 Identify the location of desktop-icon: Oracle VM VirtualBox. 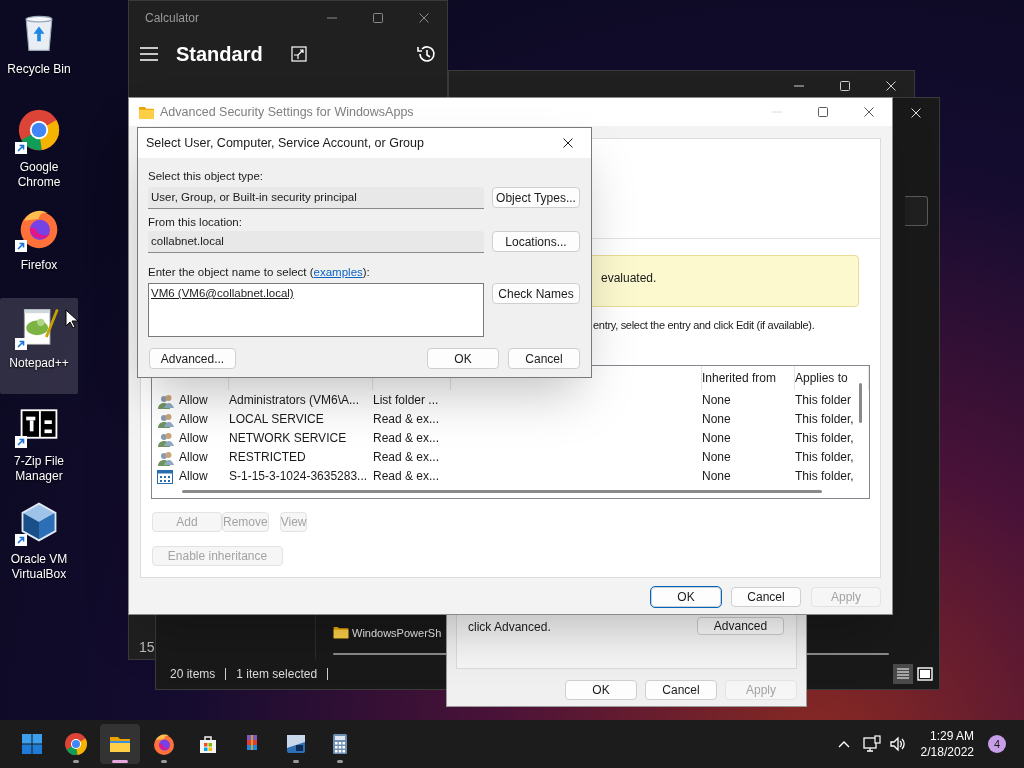
(39, 542).